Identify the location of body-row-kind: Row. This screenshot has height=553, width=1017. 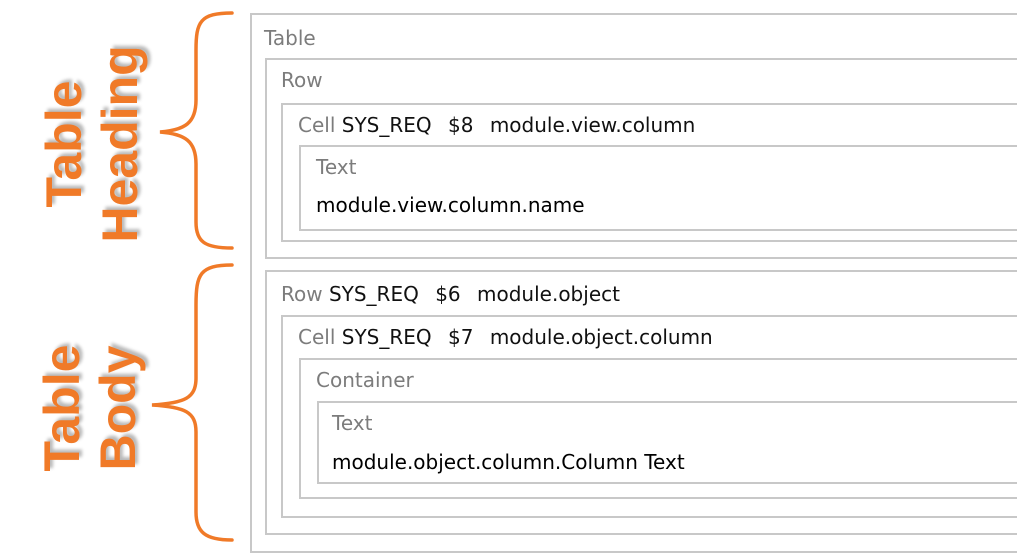
(302, 294).